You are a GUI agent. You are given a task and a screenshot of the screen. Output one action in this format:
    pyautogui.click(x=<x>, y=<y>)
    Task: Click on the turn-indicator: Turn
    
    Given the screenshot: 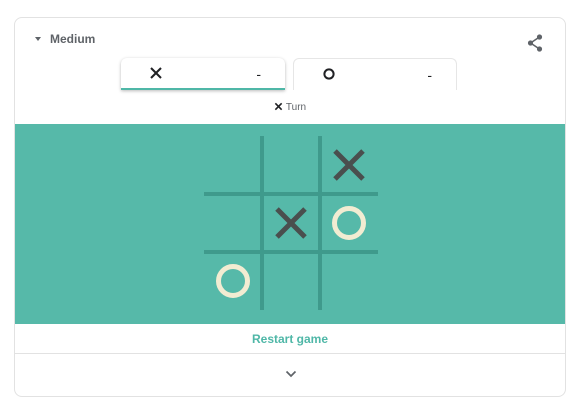 What is the action you would take?
    pyautogui.click(x=290, y=107)
    